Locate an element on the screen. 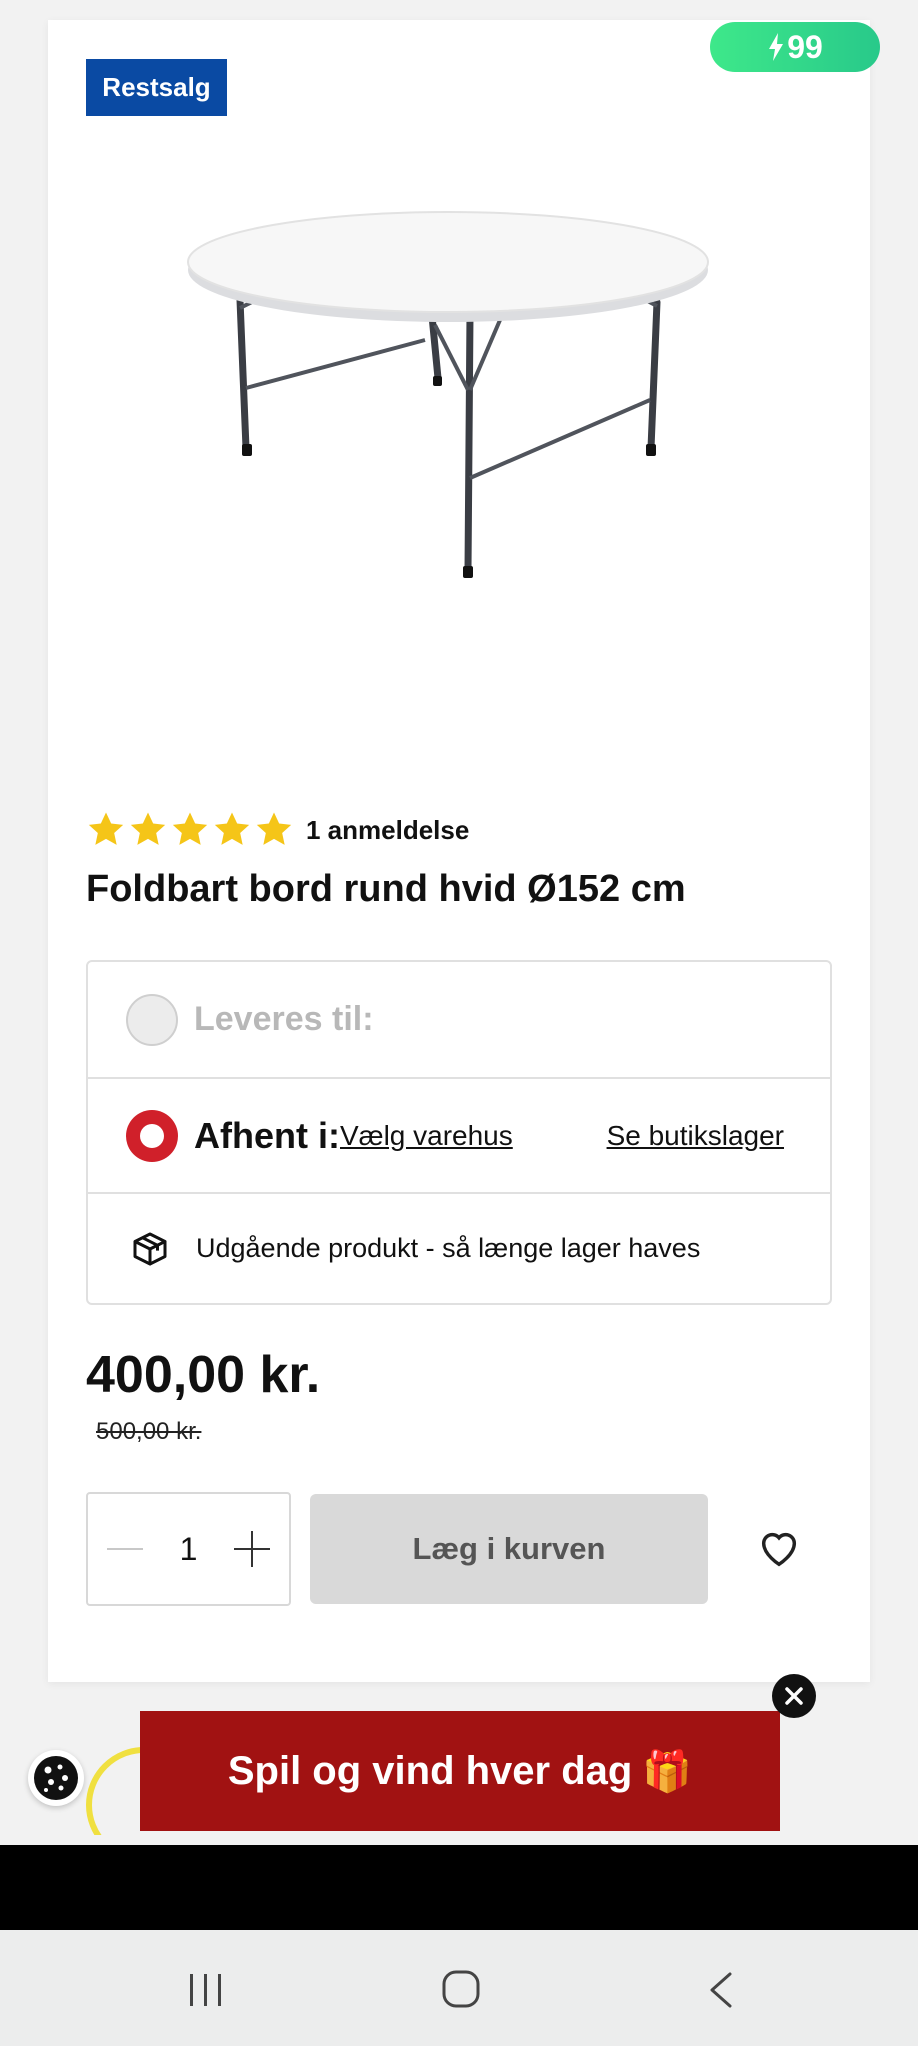  prize-wheel-peek is located at coordinates (114, 1790).